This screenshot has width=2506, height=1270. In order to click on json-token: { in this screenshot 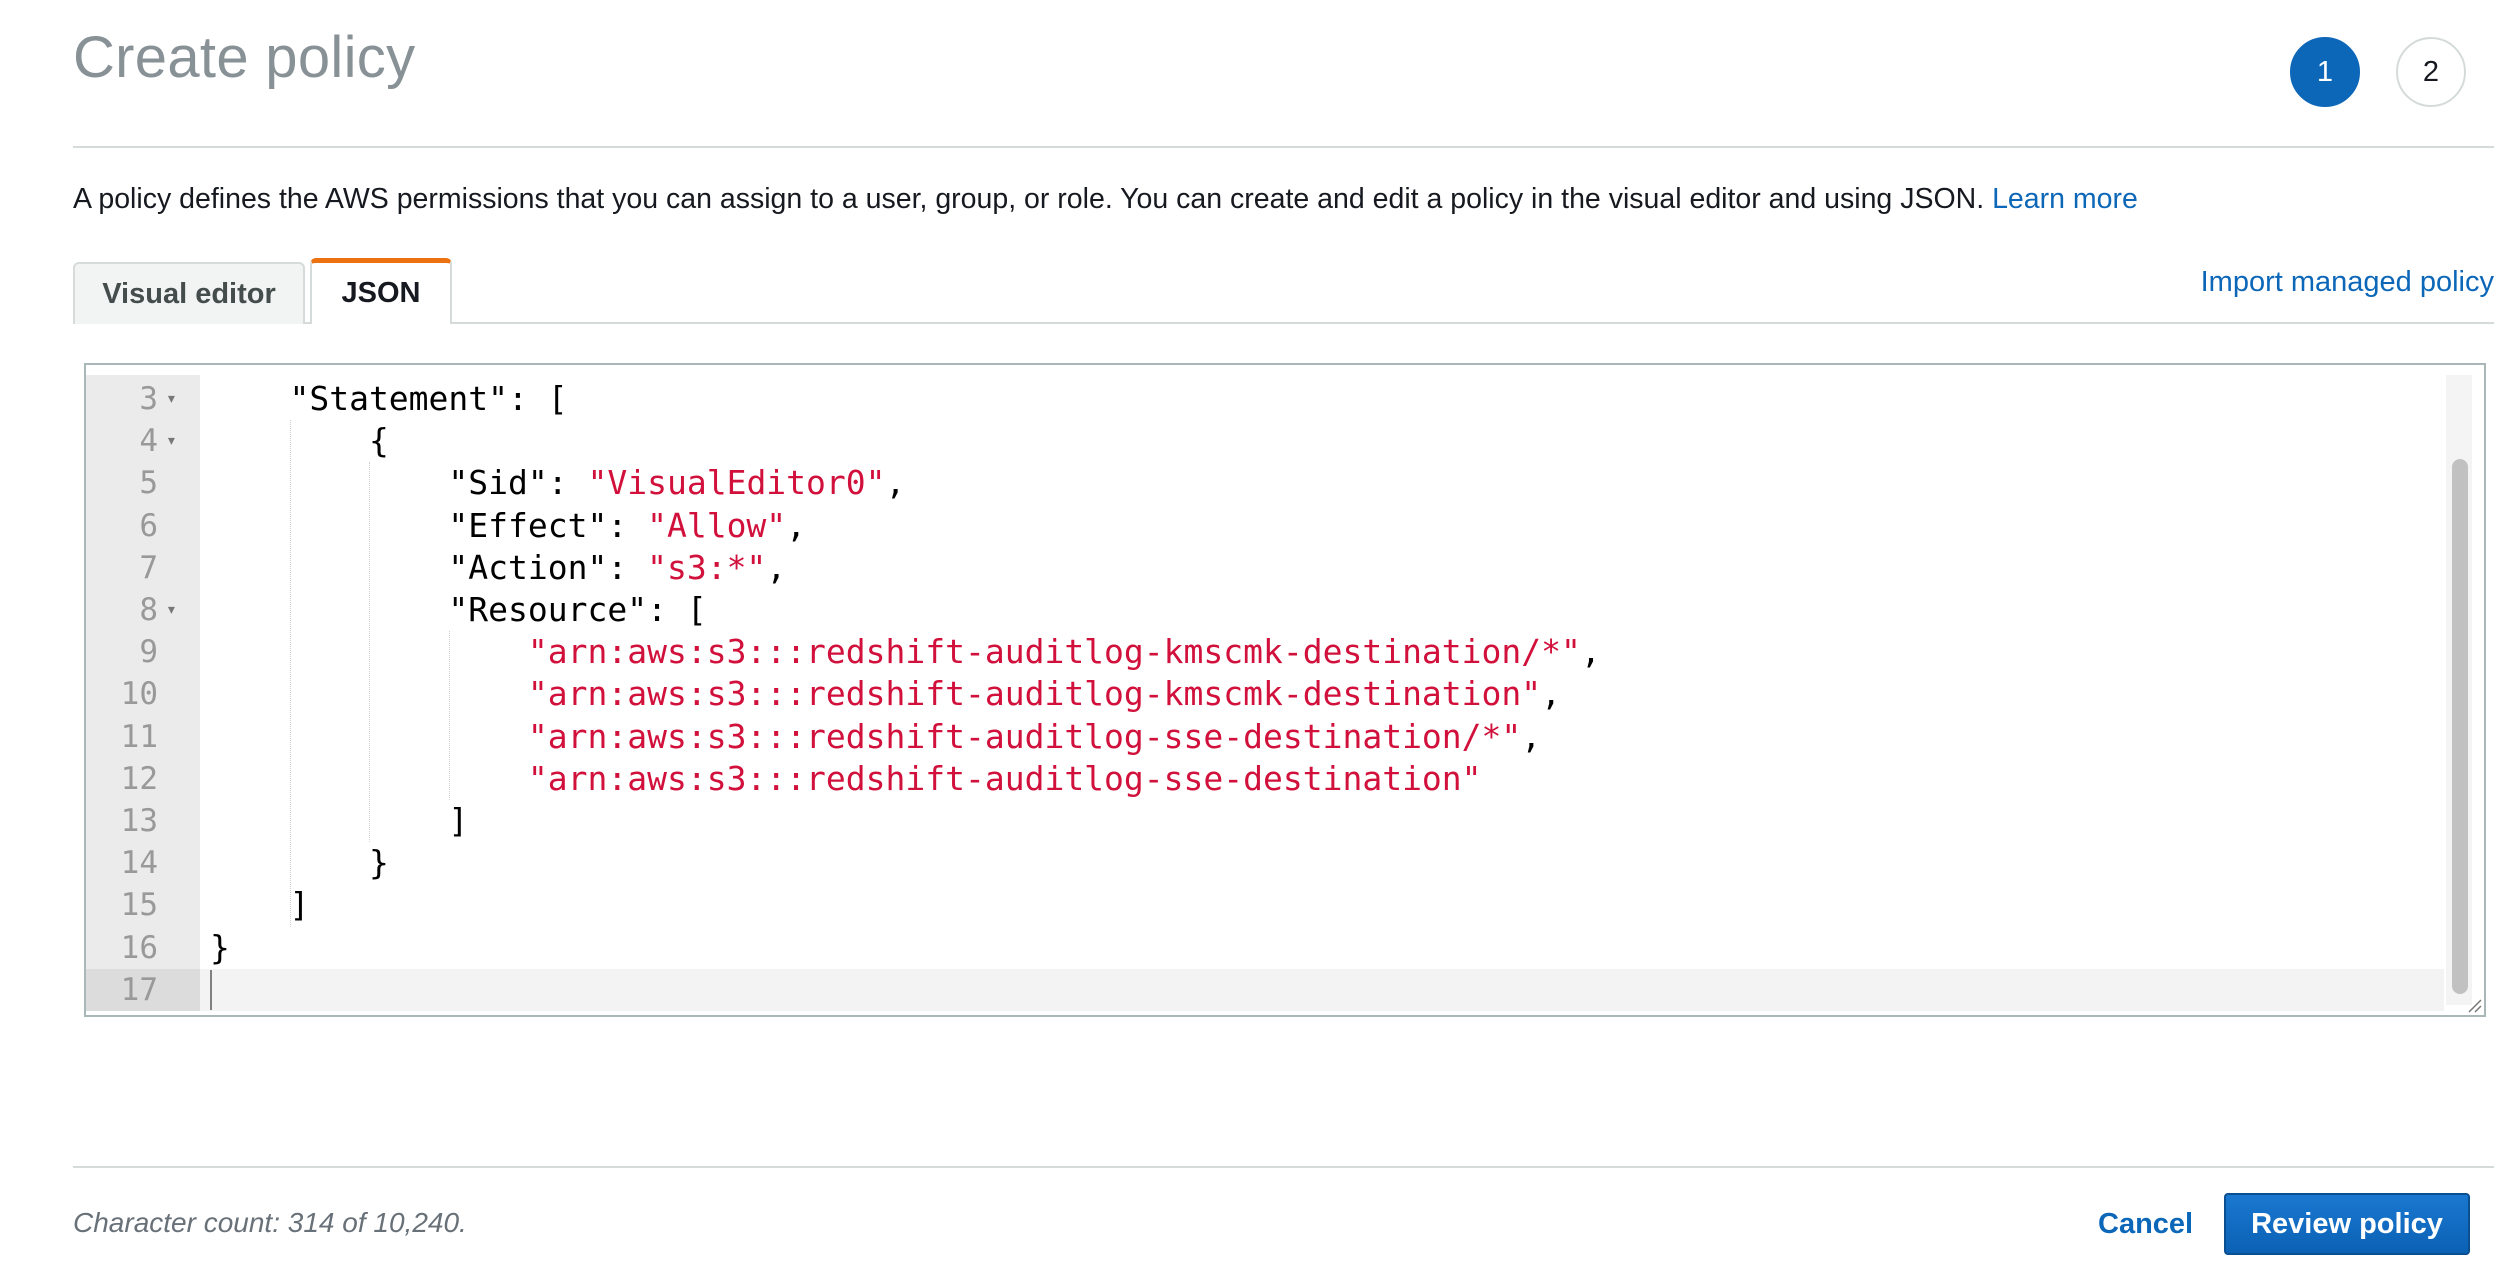, I will do `click(299, 441)`.